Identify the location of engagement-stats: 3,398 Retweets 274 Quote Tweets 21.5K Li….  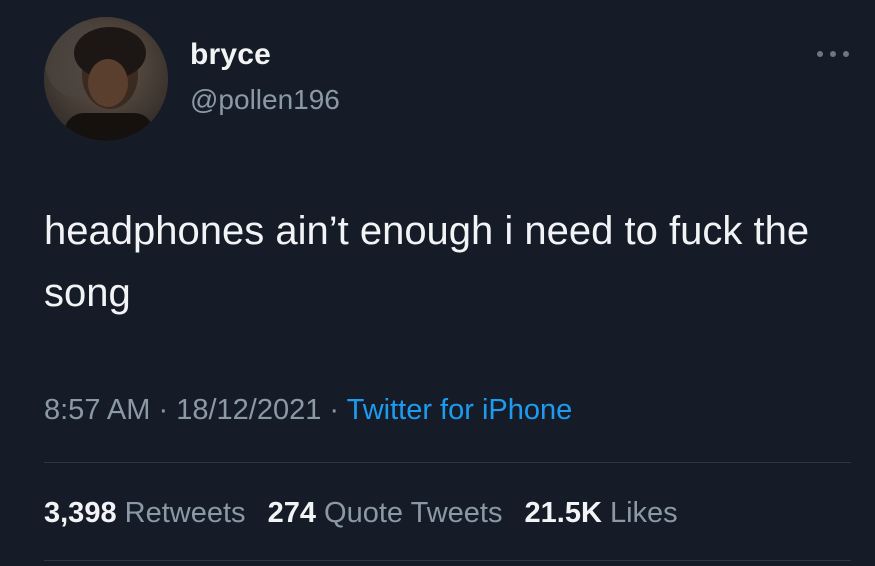
(368, 513).